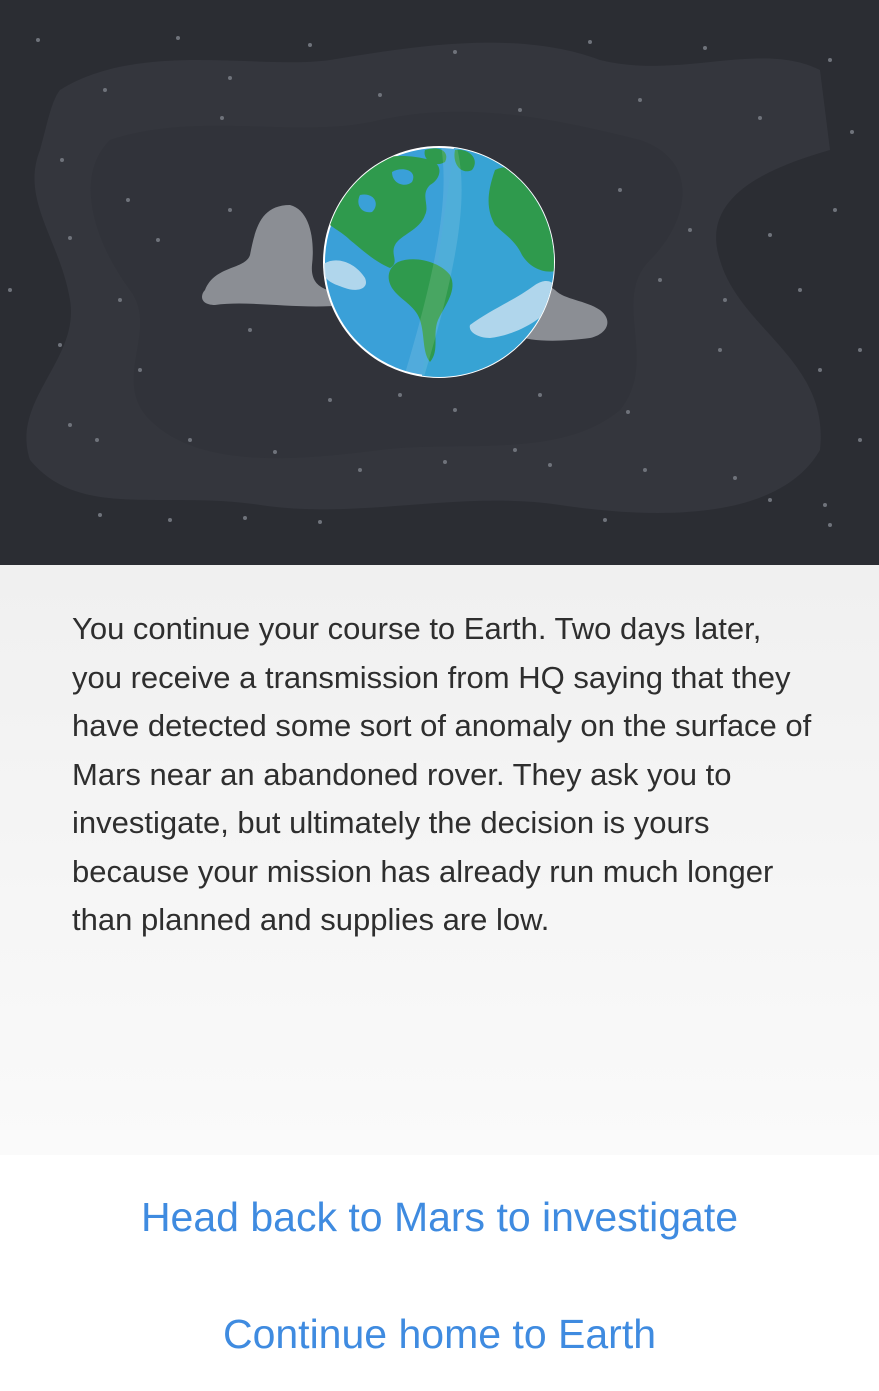 Image resolution: width=879 pixels, height=1391 pixels. I want to click on head-back-to-mars-button: Head back to Mars to investigate, so click(439, 1217).